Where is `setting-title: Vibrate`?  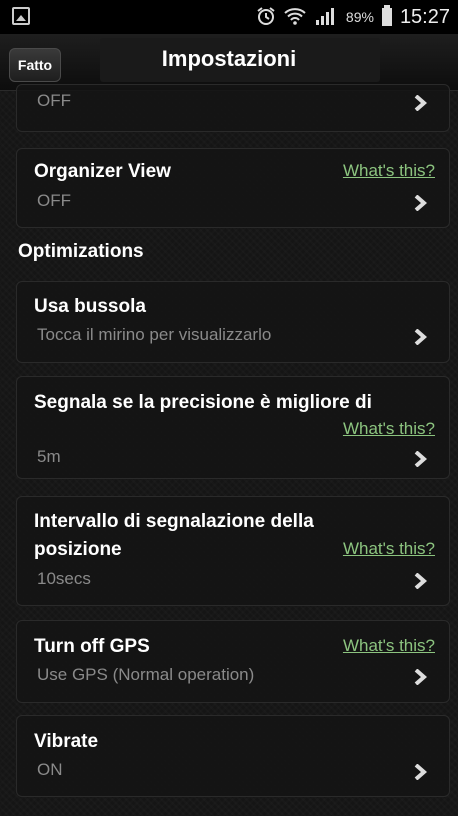 setting-title: Vibrate is located at coordinates (66, 741).